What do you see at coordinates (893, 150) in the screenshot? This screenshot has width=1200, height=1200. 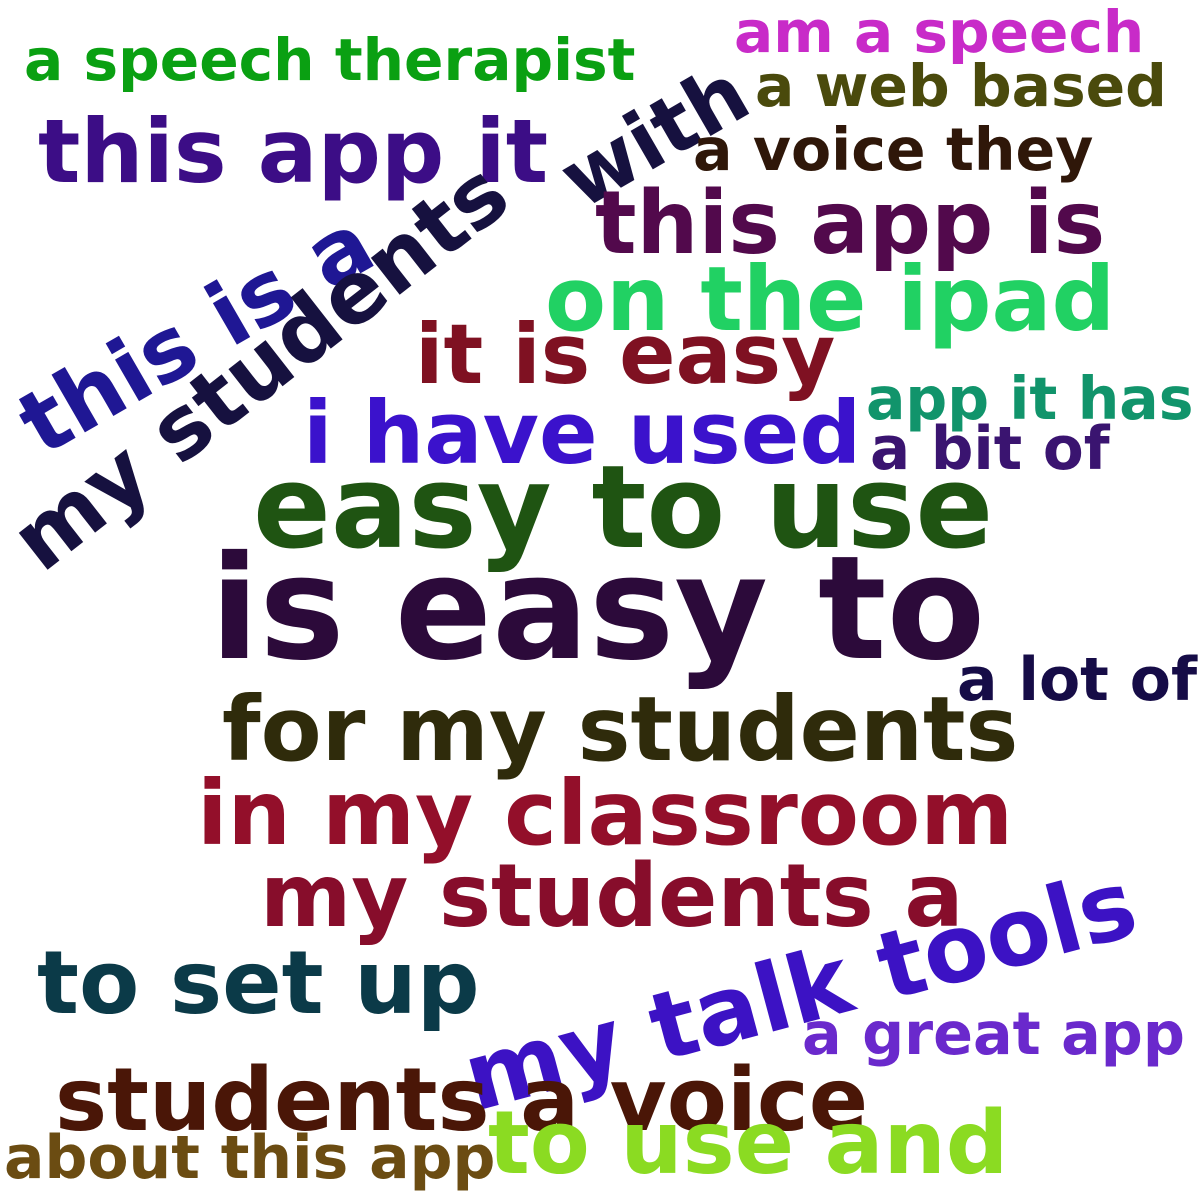 I see `word-a-voice-they: a voice they` at bounding box center [893, 150].